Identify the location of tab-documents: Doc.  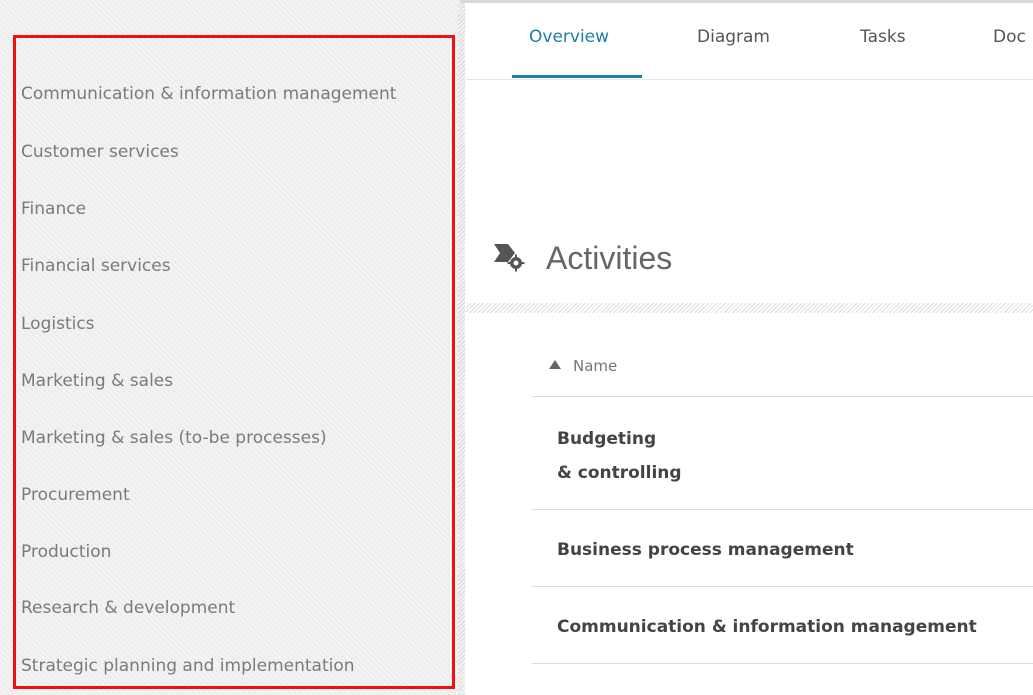
(1009, 37).